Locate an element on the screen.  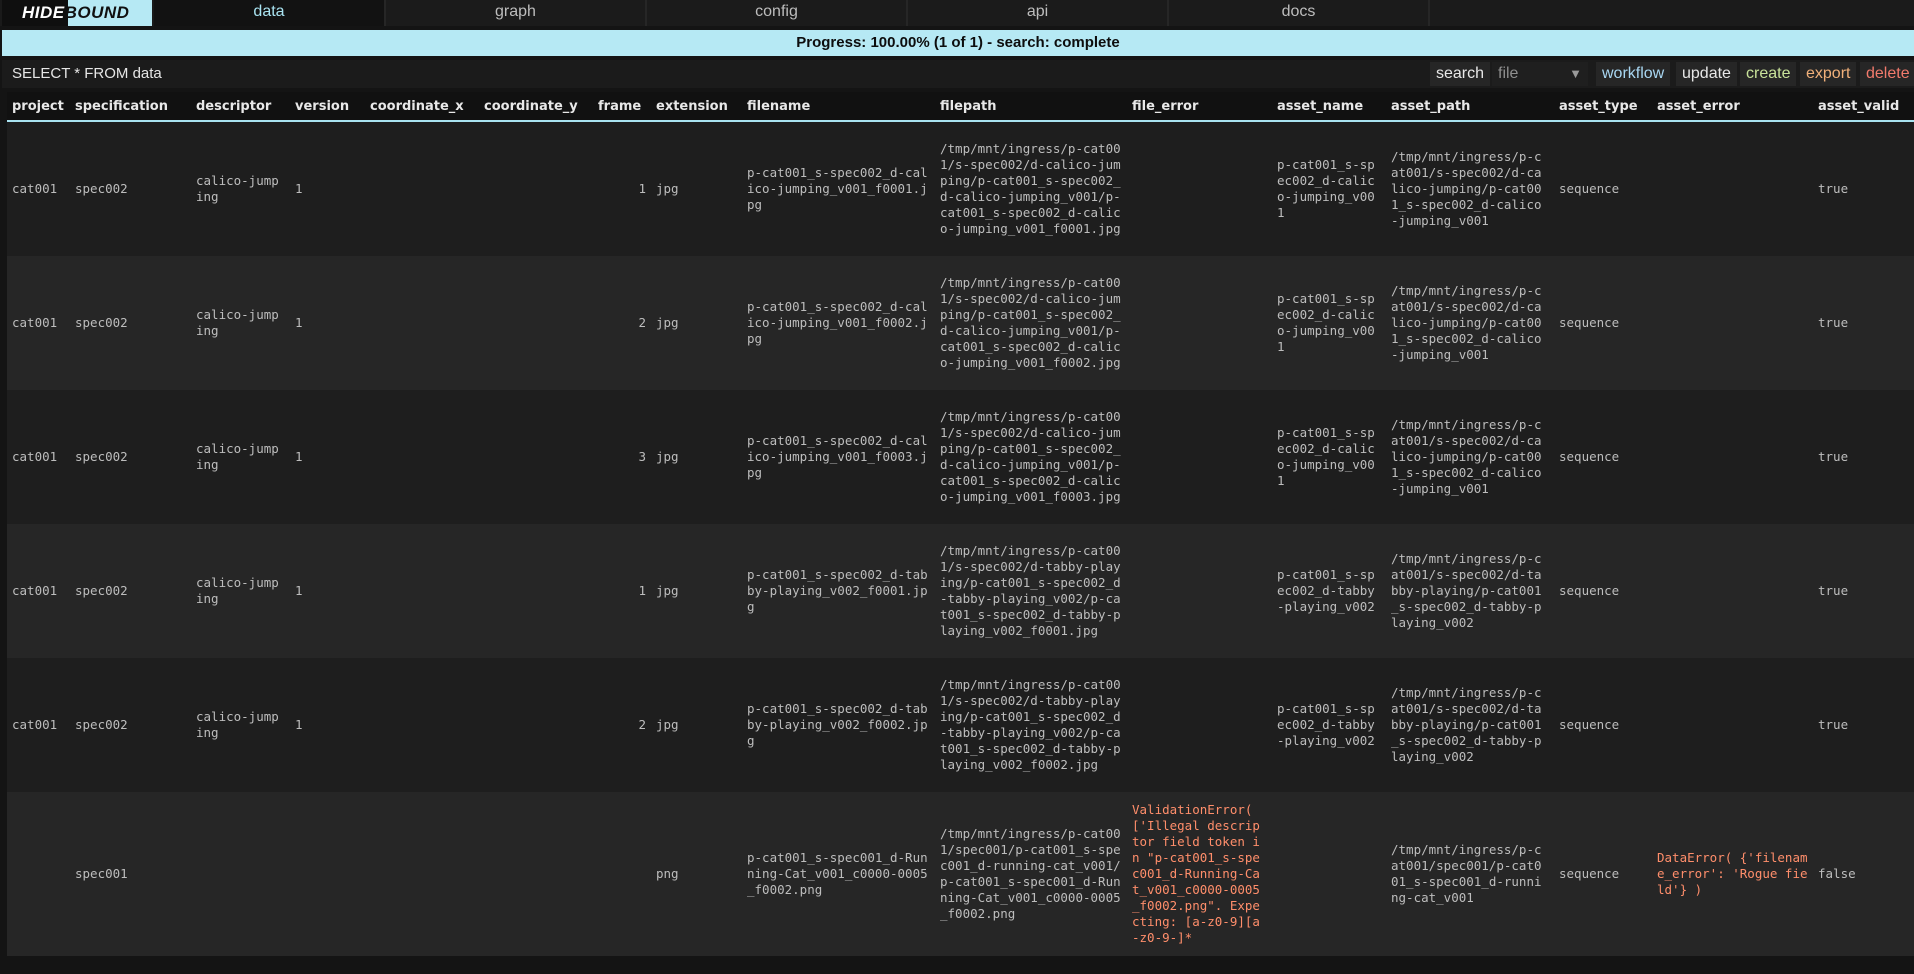
workflow-button: workflow is located at coordinates (1633, 74).